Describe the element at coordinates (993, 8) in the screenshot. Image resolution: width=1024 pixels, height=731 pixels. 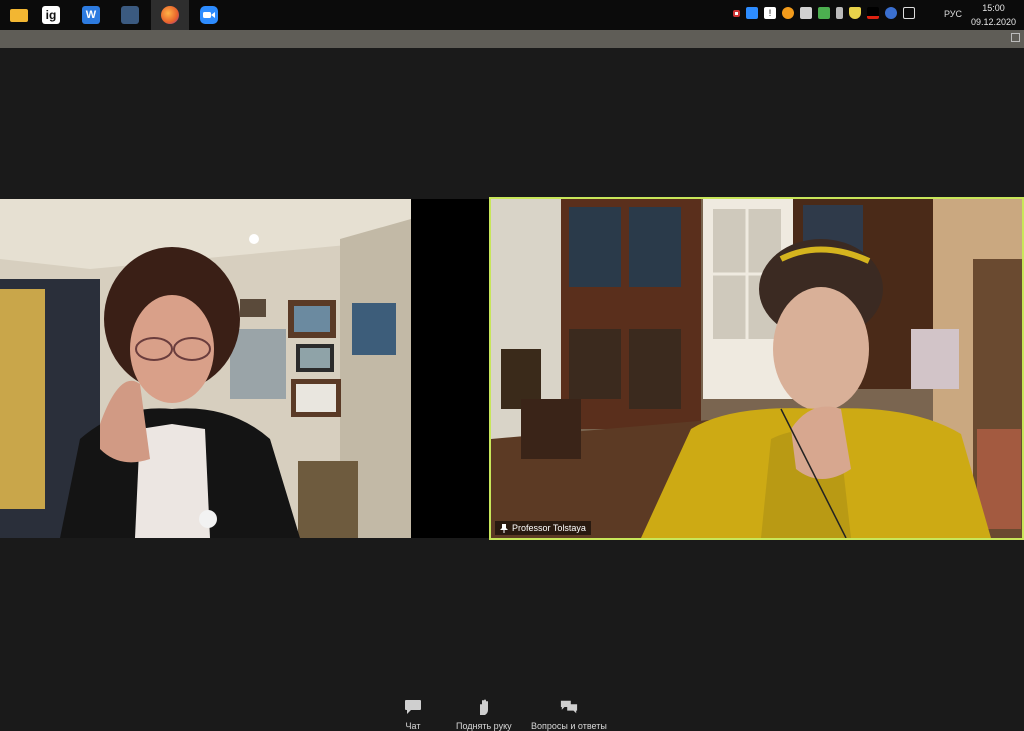
I see `clock-time: 15:00` at that location.